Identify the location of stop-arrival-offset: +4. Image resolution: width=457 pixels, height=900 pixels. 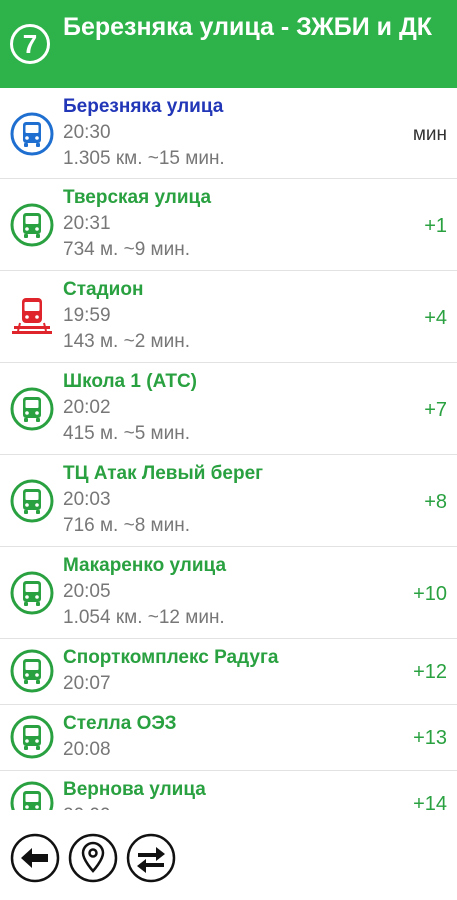
(435, 318).